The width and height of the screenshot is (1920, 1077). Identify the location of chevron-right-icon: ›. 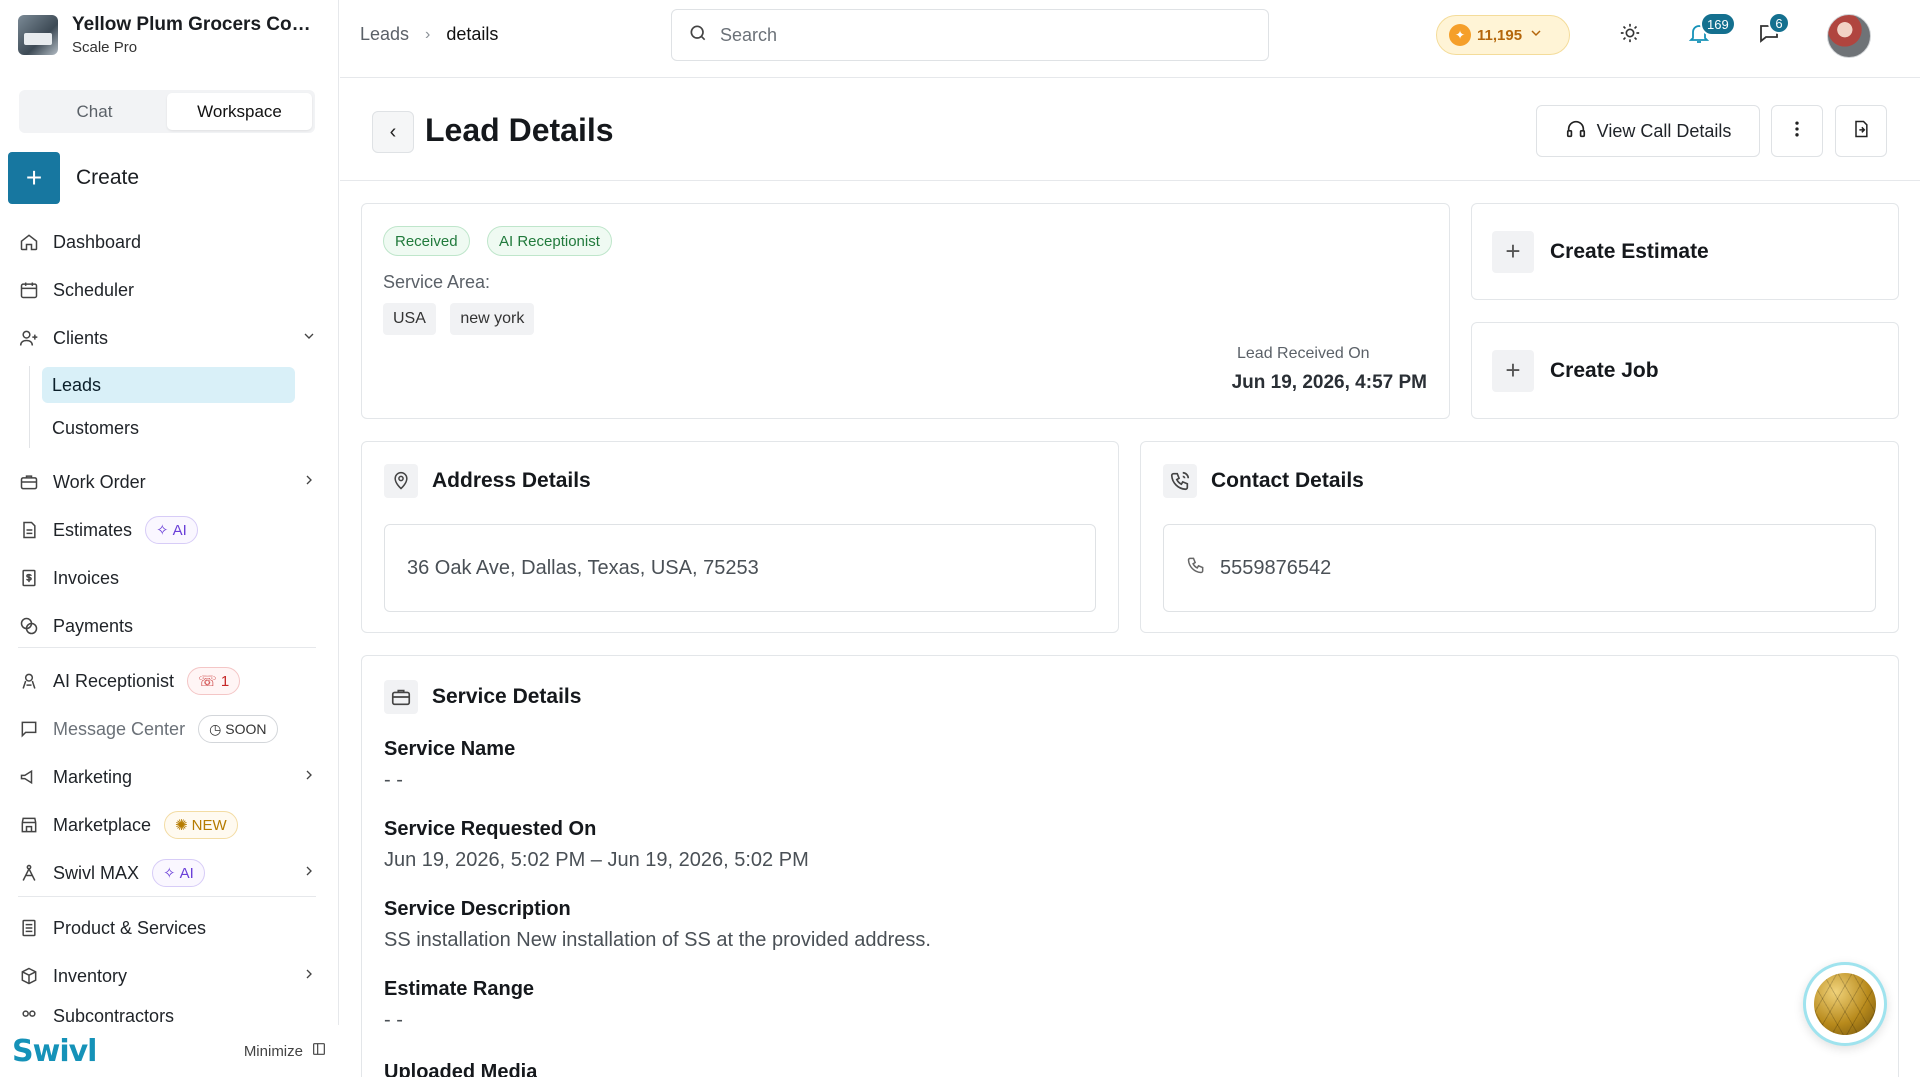
(428, 34).